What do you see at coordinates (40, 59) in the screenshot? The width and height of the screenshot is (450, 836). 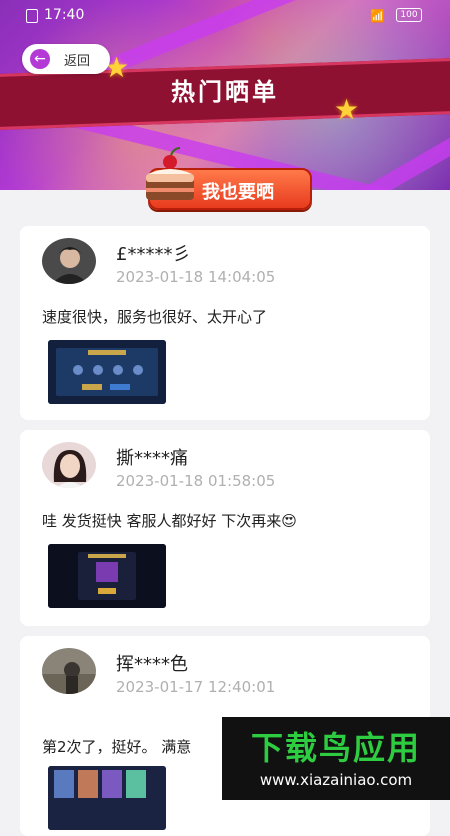 I see `back-arrow-icon: ←` at bounding box center [40, 59].